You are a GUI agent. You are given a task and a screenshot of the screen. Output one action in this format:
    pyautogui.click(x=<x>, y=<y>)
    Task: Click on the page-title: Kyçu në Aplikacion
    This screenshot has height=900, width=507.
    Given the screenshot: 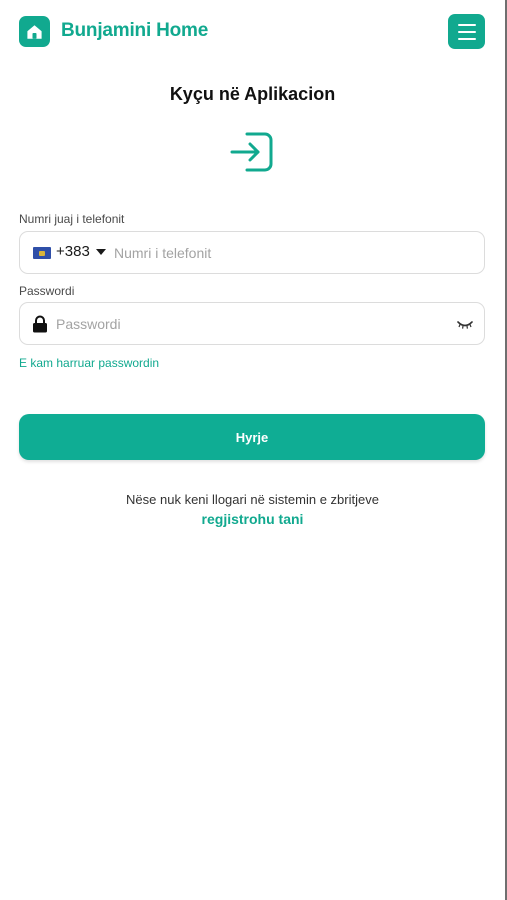 What is the action you would take?
    pyautogui.click(x=252, y=94)
    